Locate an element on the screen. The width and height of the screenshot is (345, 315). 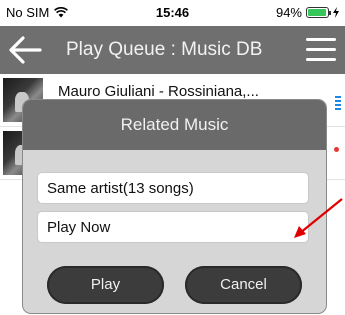
dialog-title: Related Music is located at coordinates (174, 125).